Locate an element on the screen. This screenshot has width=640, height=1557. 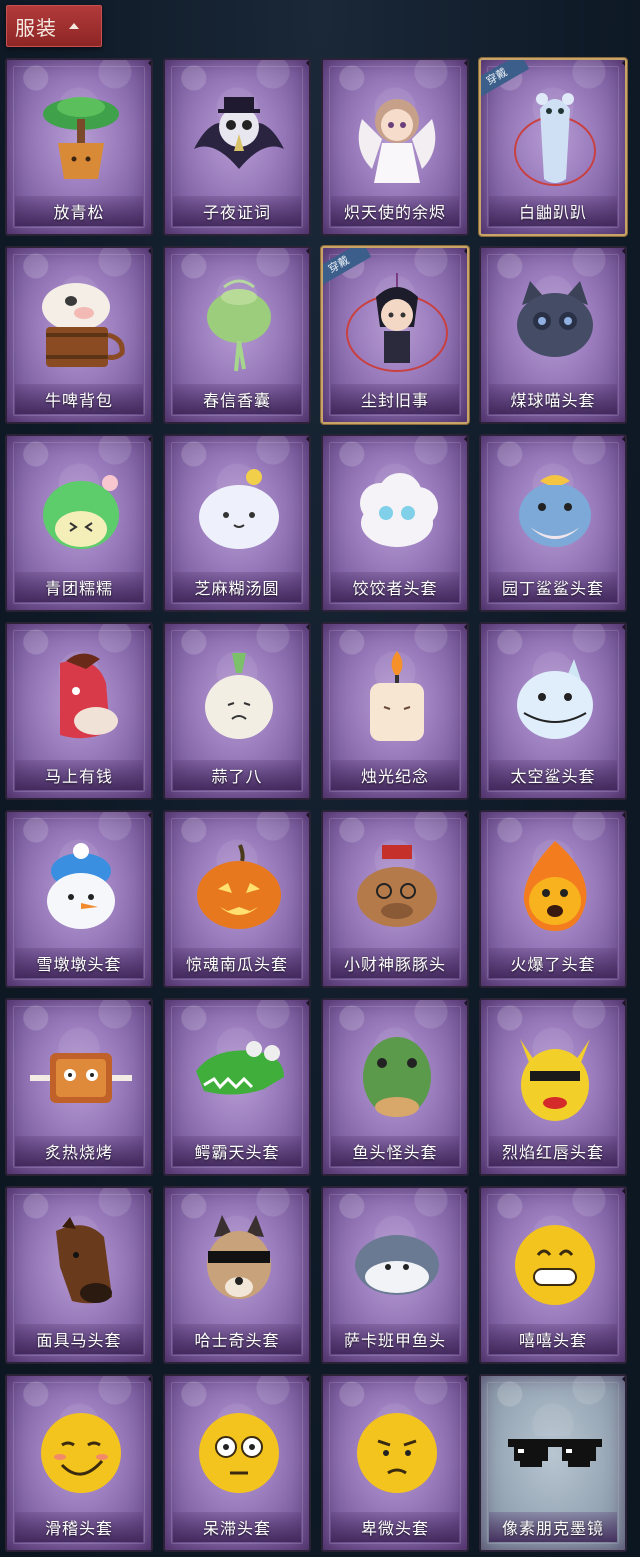
horse-mask-icon is located at coordinates (81, 1262).